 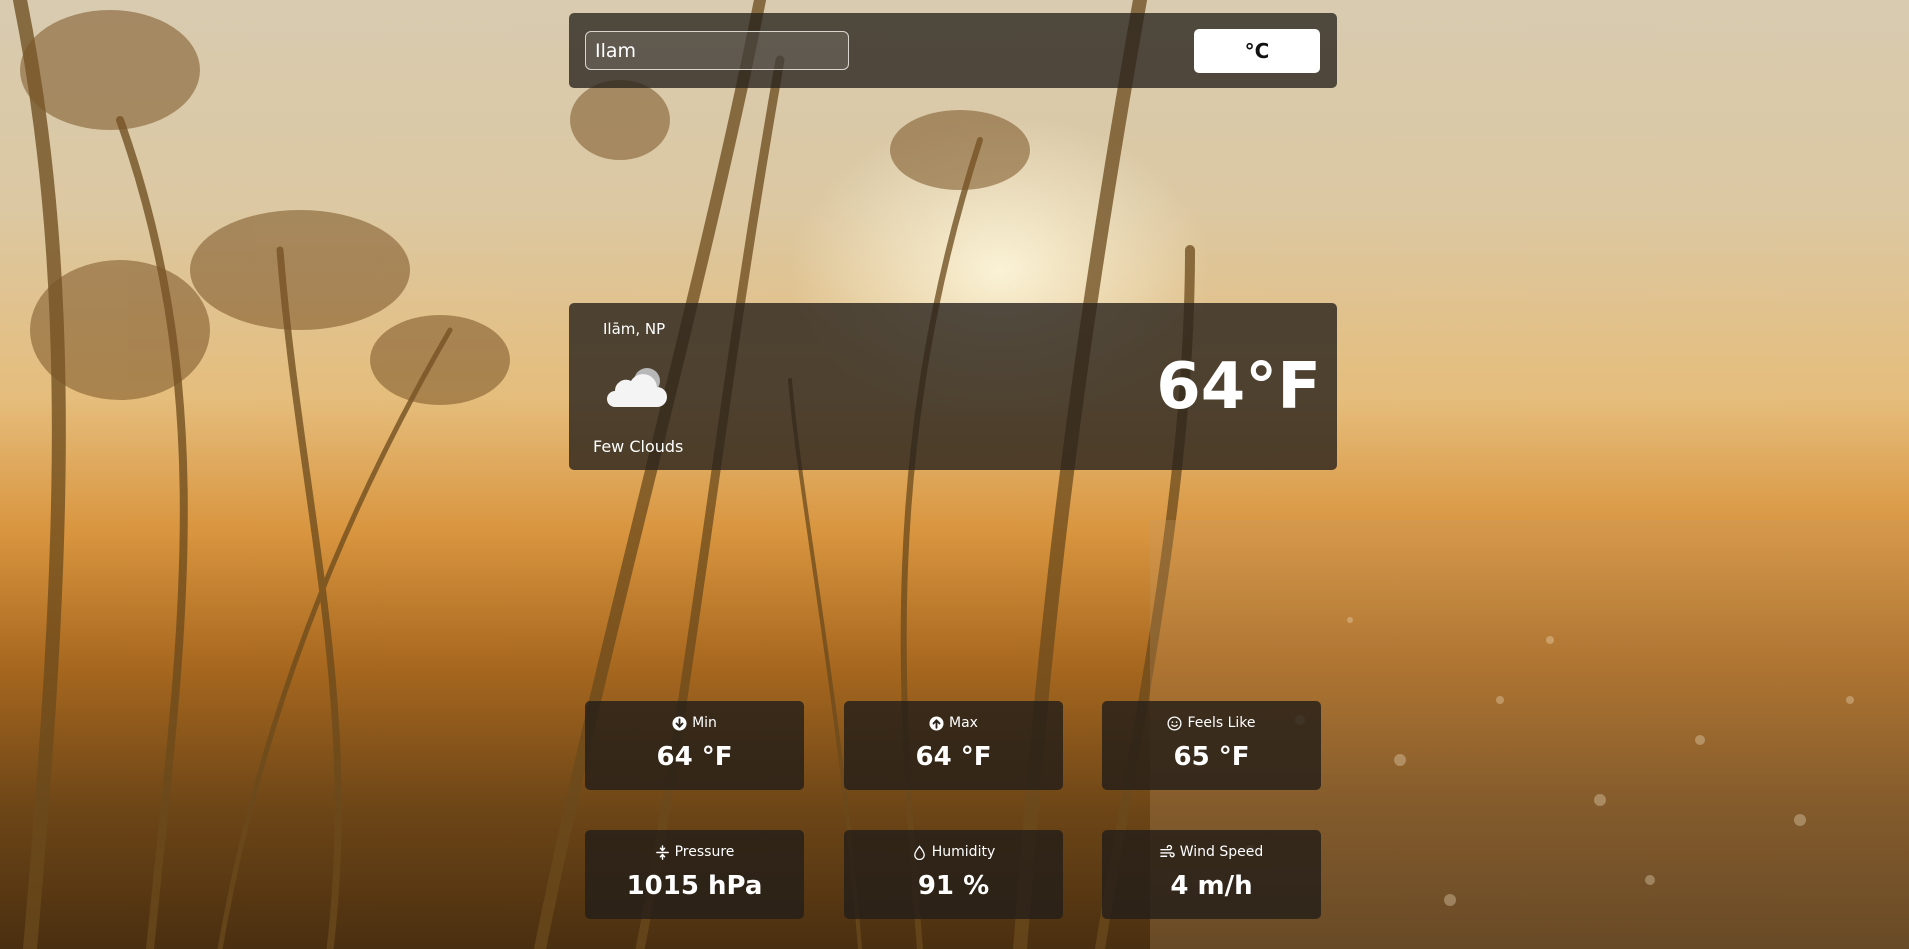 I want to click on stat-value-max: 64 °F, so click(x=953, y=757).